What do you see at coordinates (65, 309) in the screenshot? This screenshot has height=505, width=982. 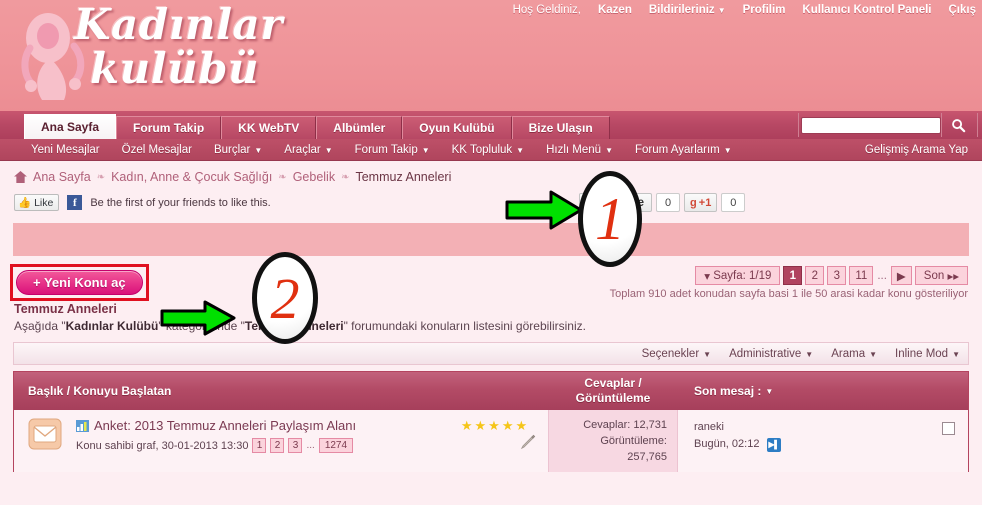 I see `forum-title: Temmuz Anneleri` at bounding box center [65, 309].